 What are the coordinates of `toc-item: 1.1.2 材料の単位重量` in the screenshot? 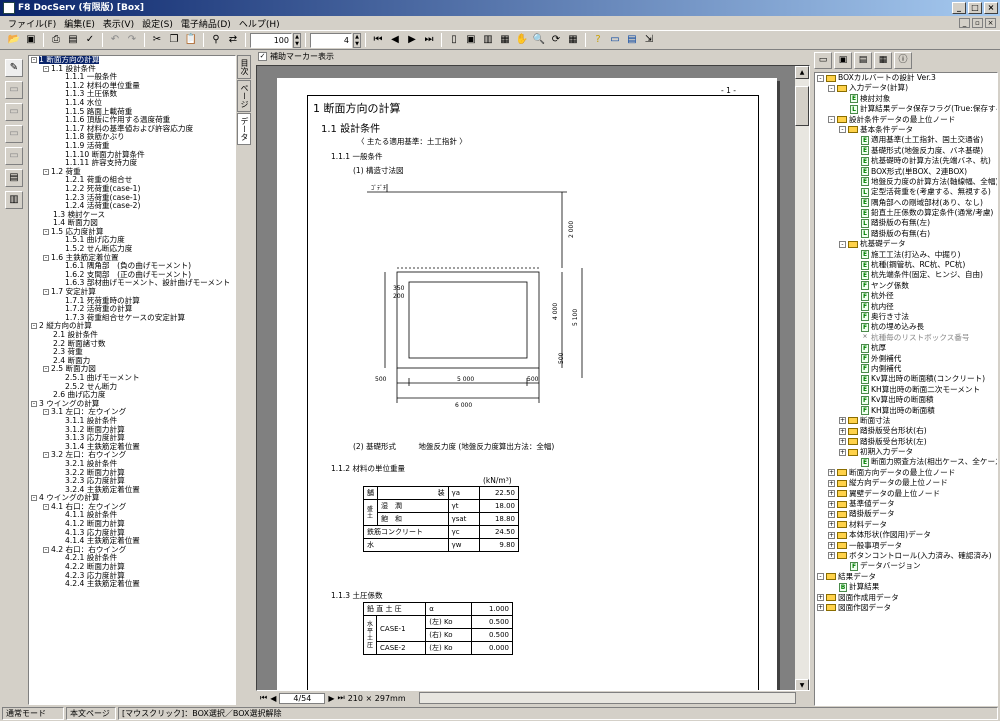 It's located at (132, 86).